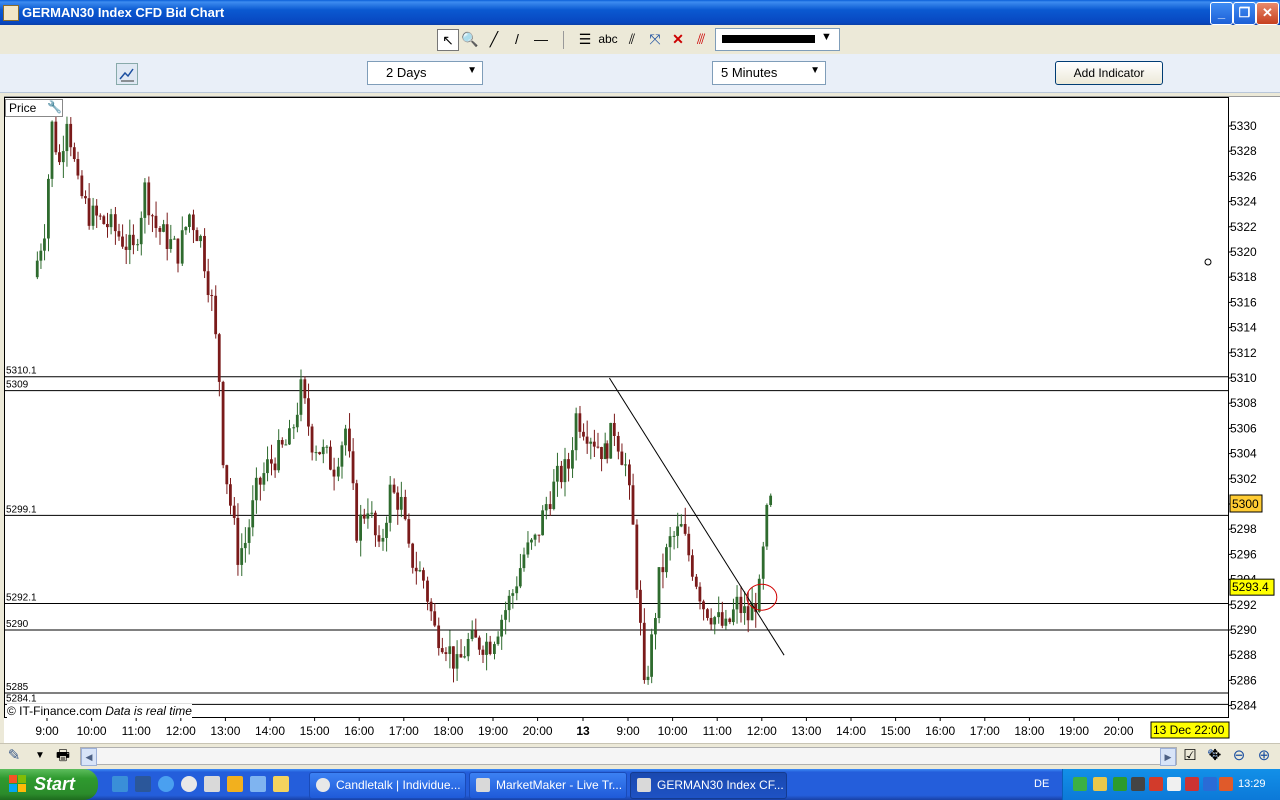 The height and width of the screenshot is (800, 1280). Describe the element at coordinates (1243, 302) in the screenshot. I see `y-axis-tick-label: 5316` at that location.